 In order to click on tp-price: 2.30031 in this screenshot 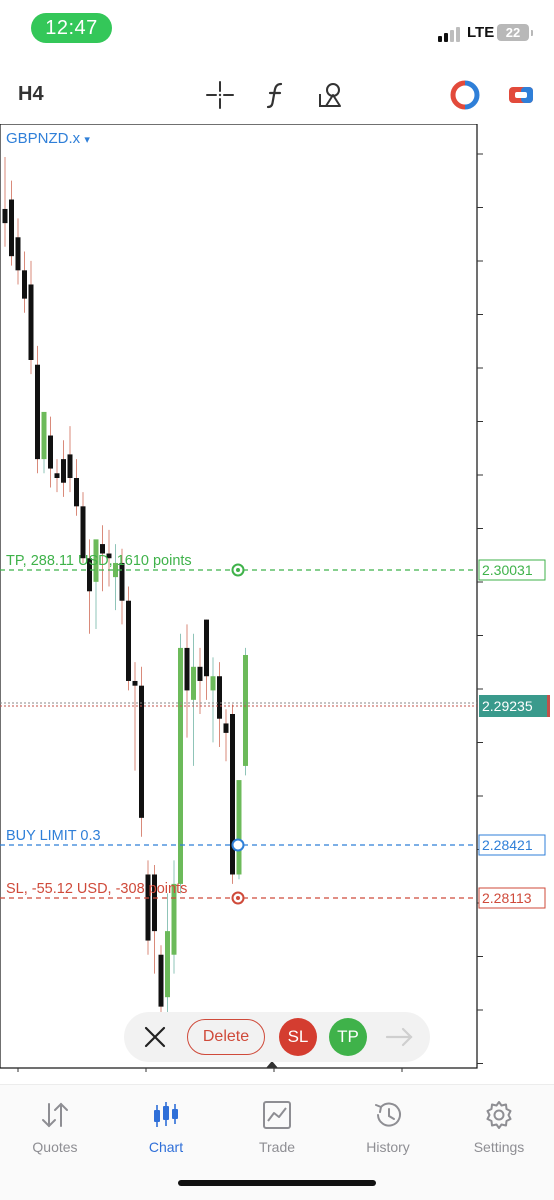, I will do `click(507, 570)`.